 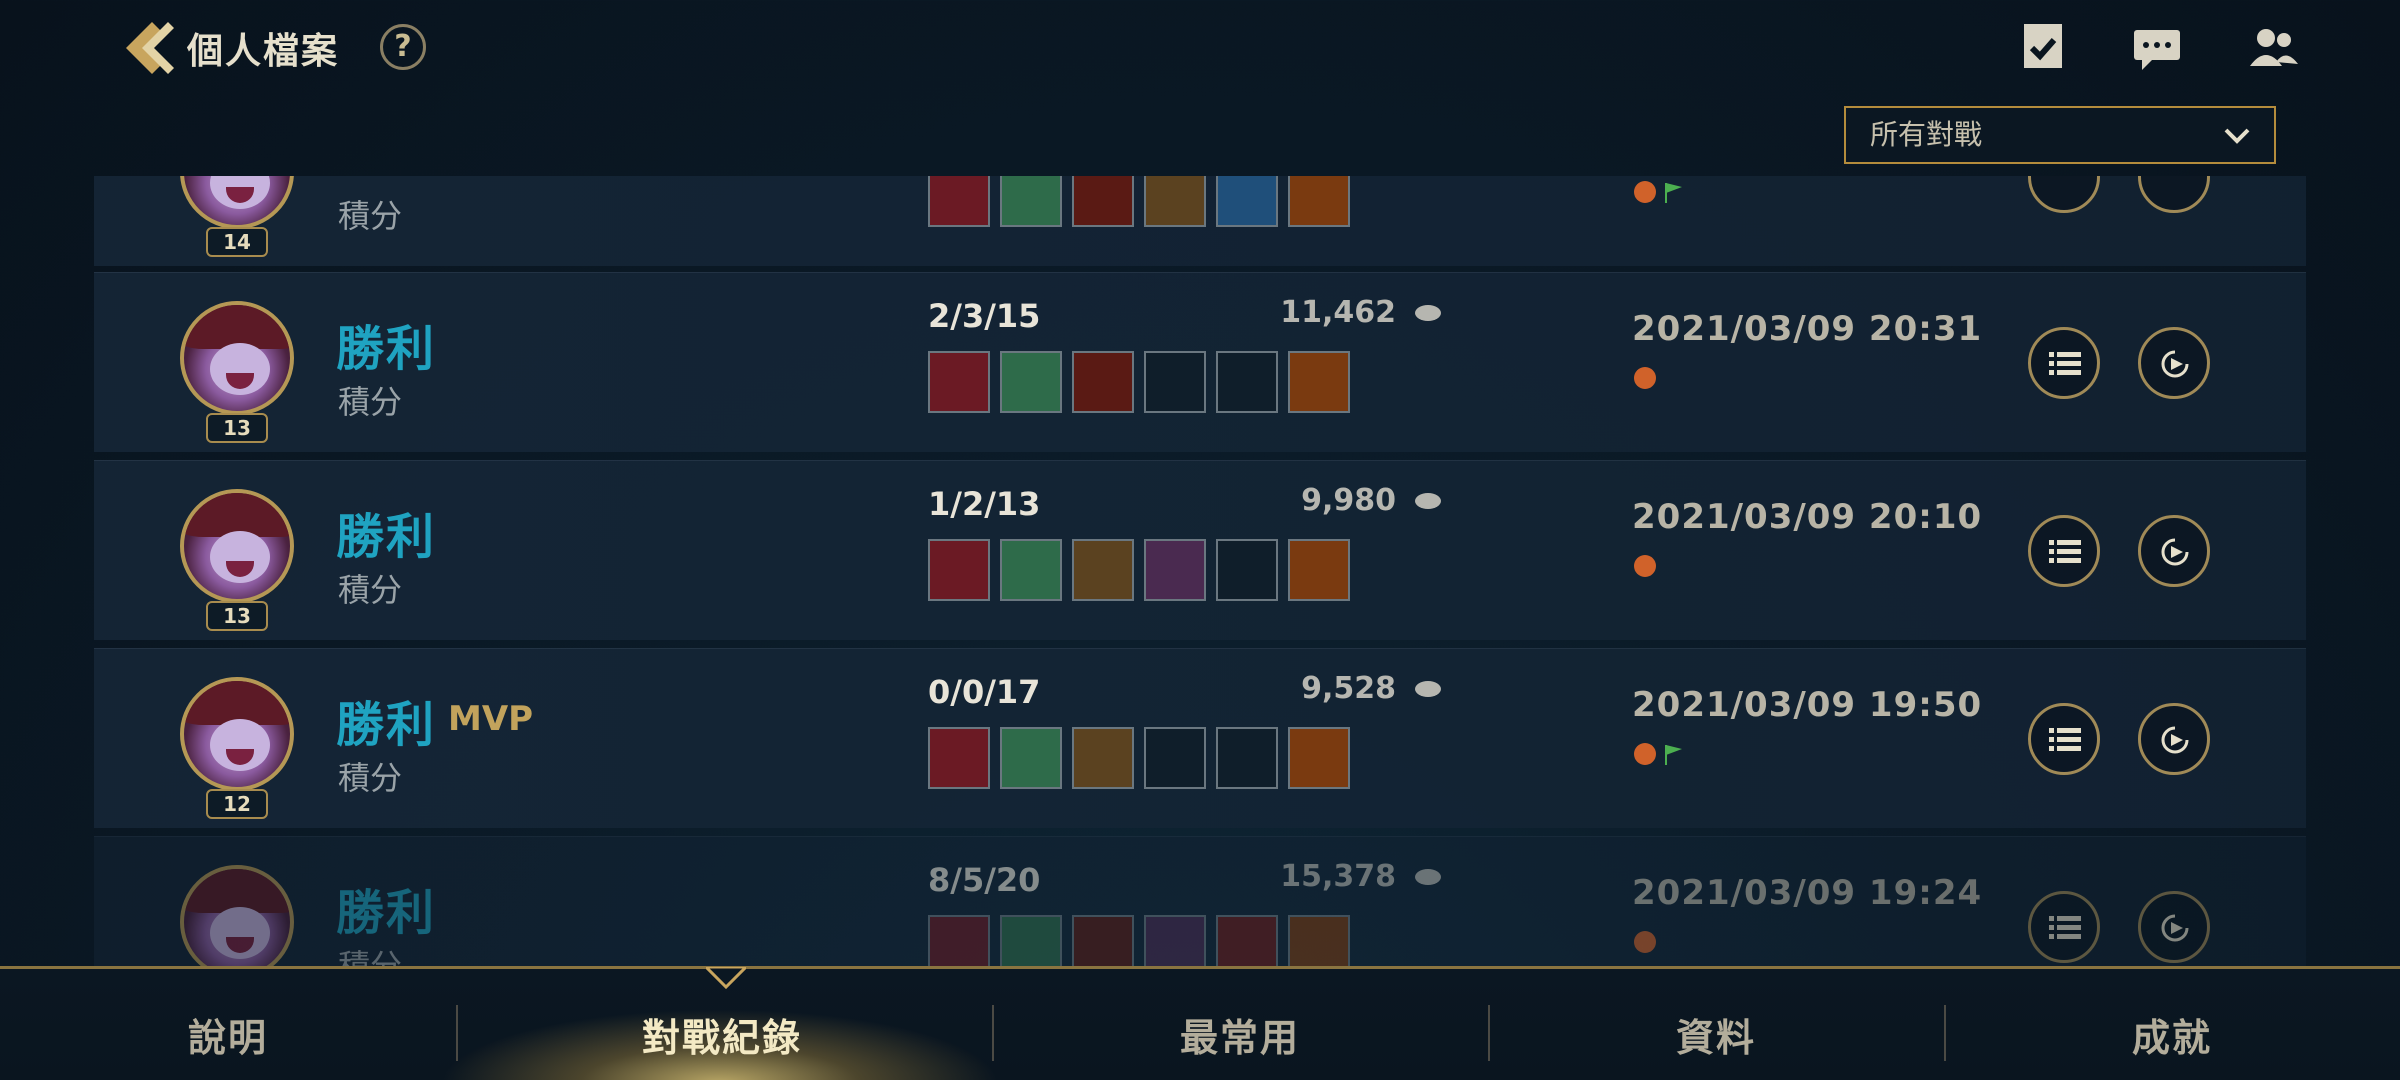 What do you see at coordinates (1926, 134) in the screenshot?
I see `filter-selected-value: 所有對戰` at bounding box center [1926, 134].